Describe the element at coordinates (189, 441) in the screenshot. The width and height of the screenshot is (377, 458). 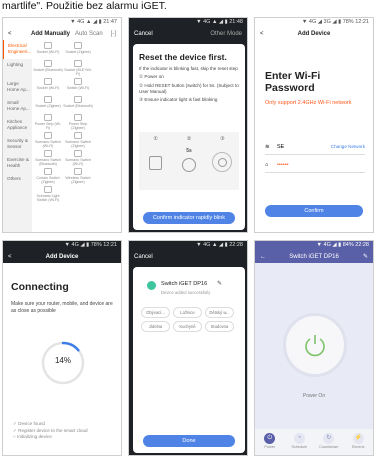
I see `done-button: Done` at that location.